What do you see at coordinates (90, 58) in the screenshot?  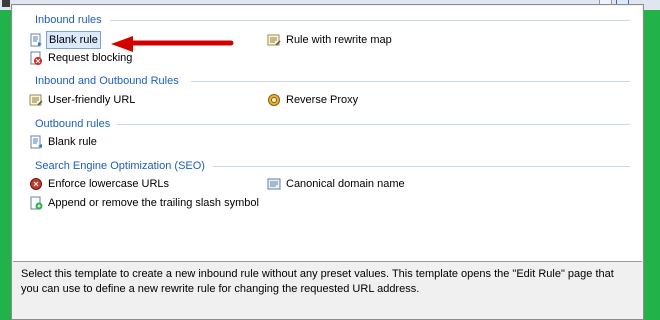 I see `template-item-label: Request blocking` at bounding box center [90, 58].